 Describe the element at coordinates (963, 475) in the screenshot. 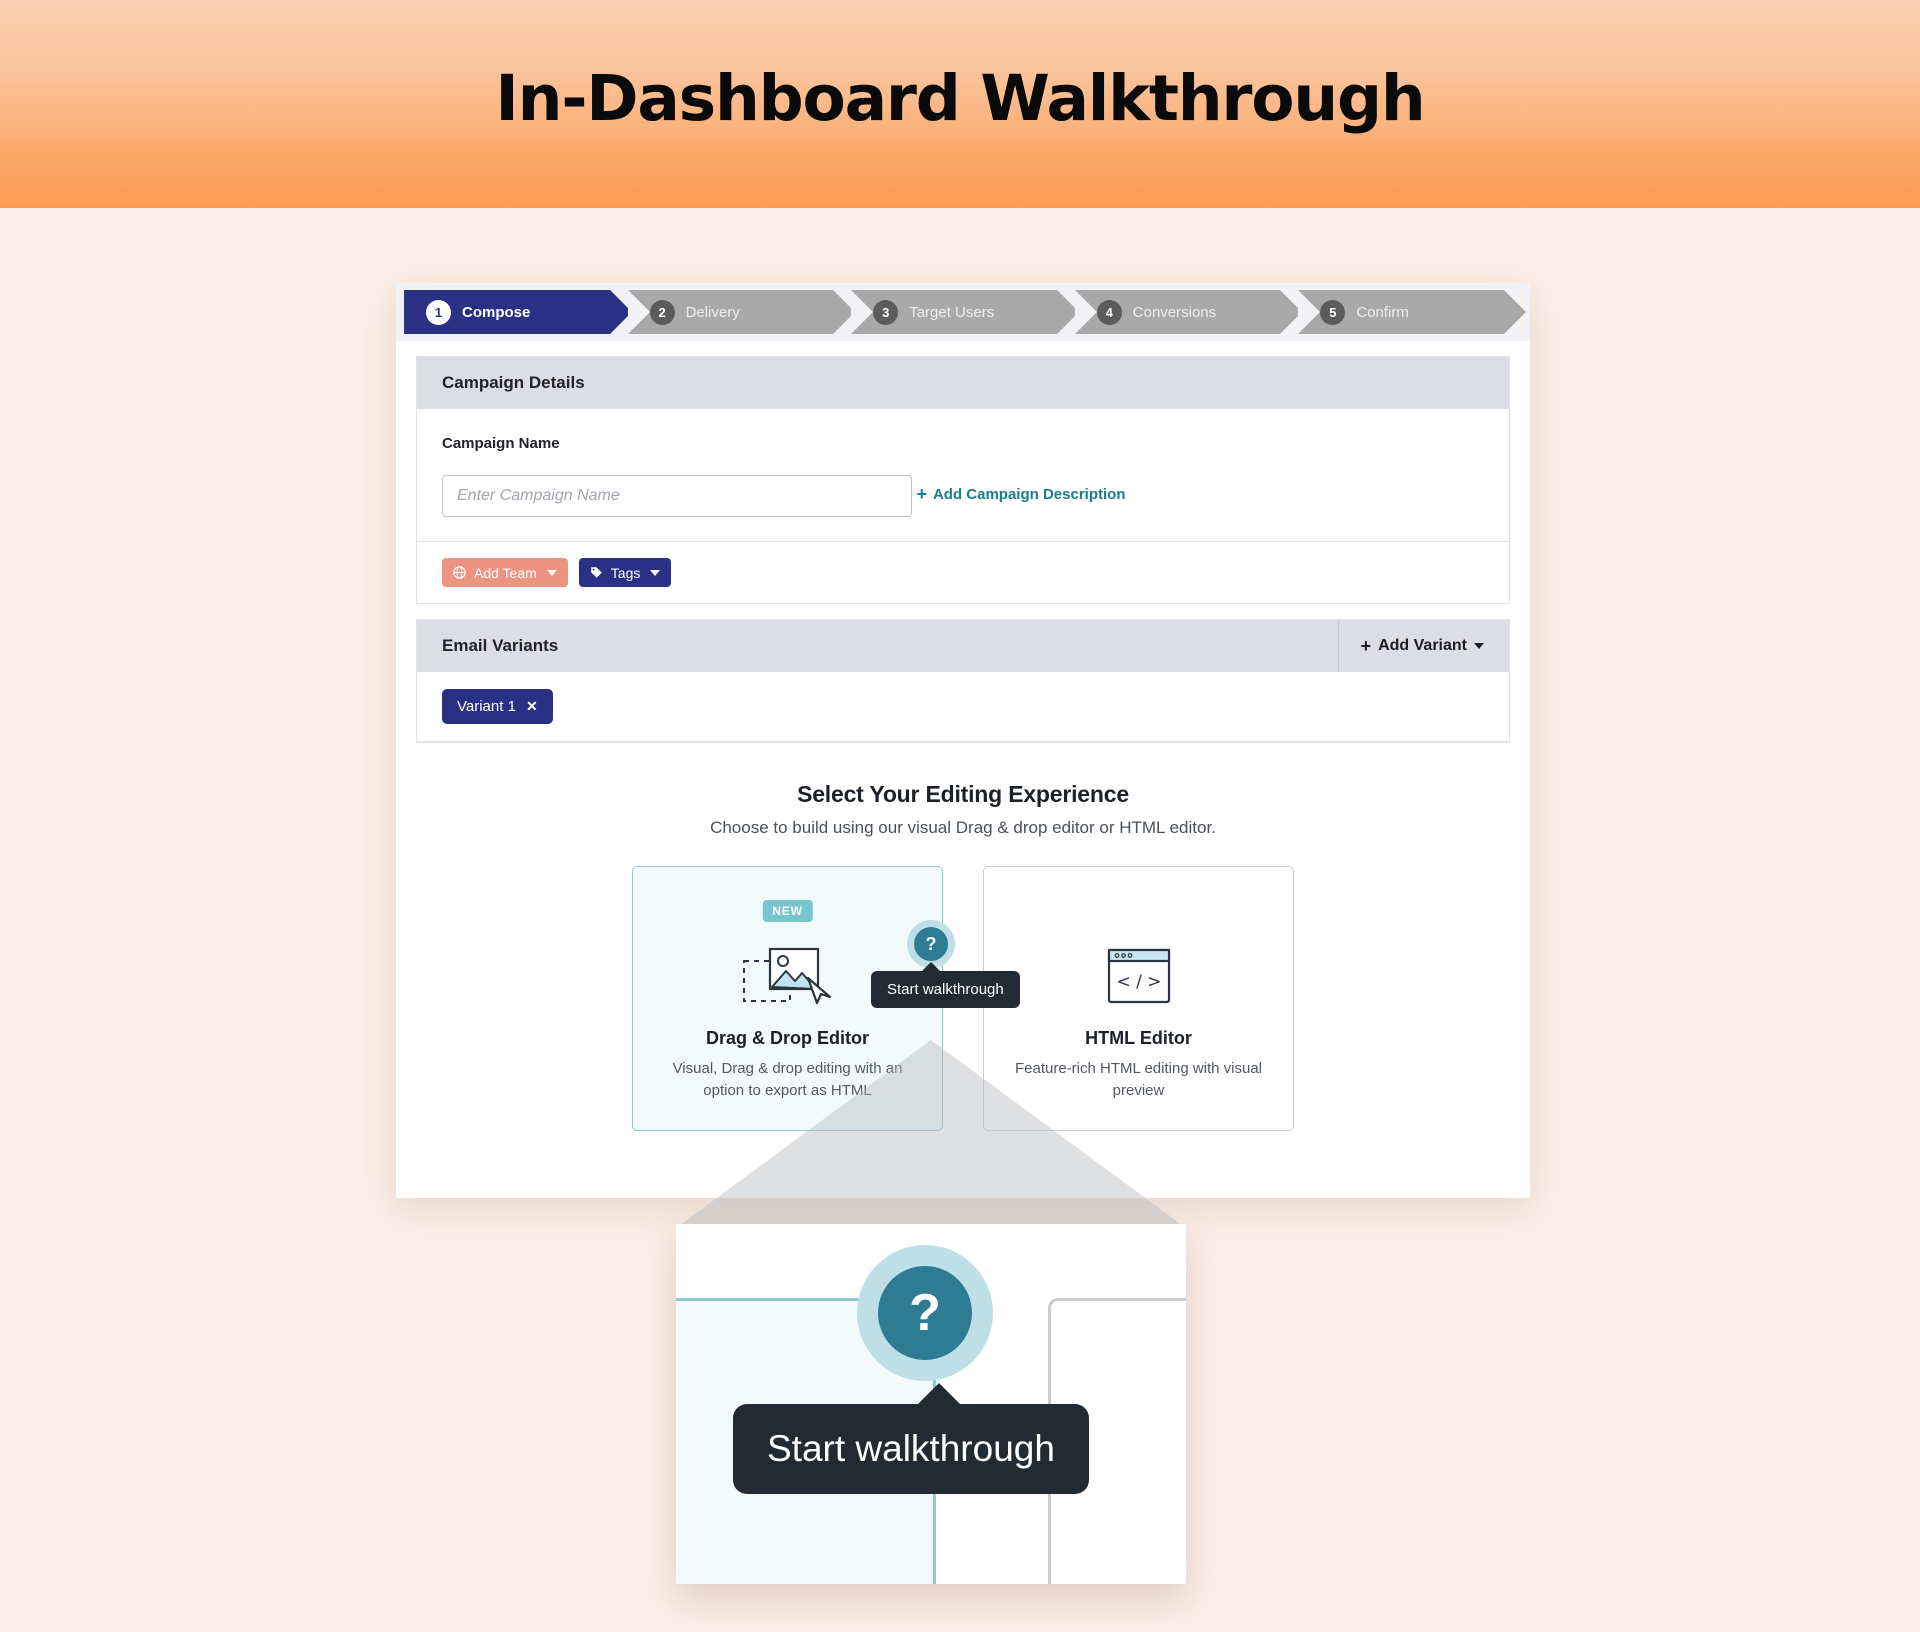

I see `campaign-details-body: Campaign Name + Add Campaign Description` at that location.